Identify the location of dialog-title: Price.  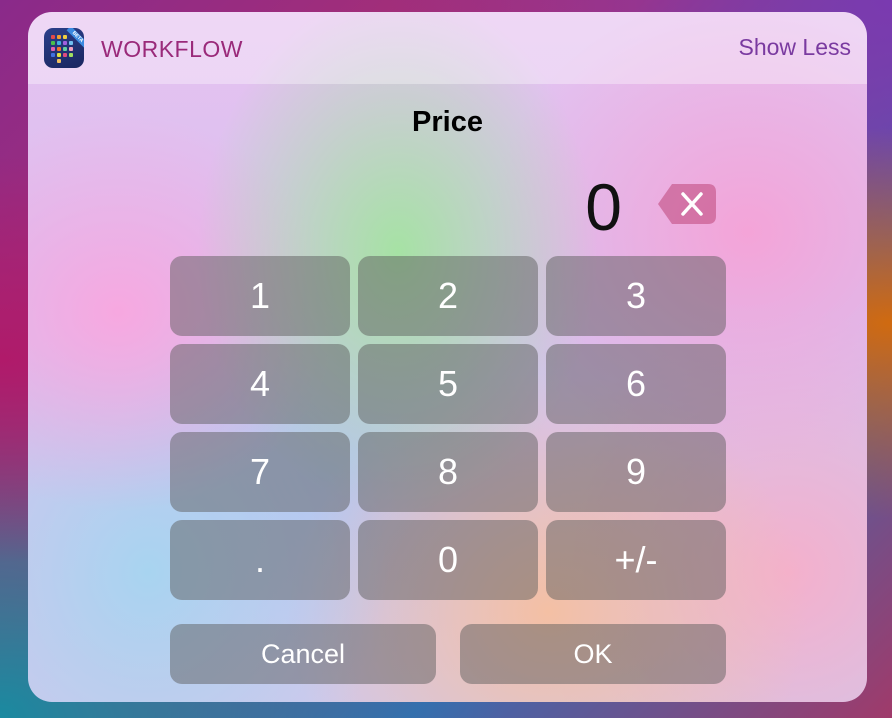
(447, 122).